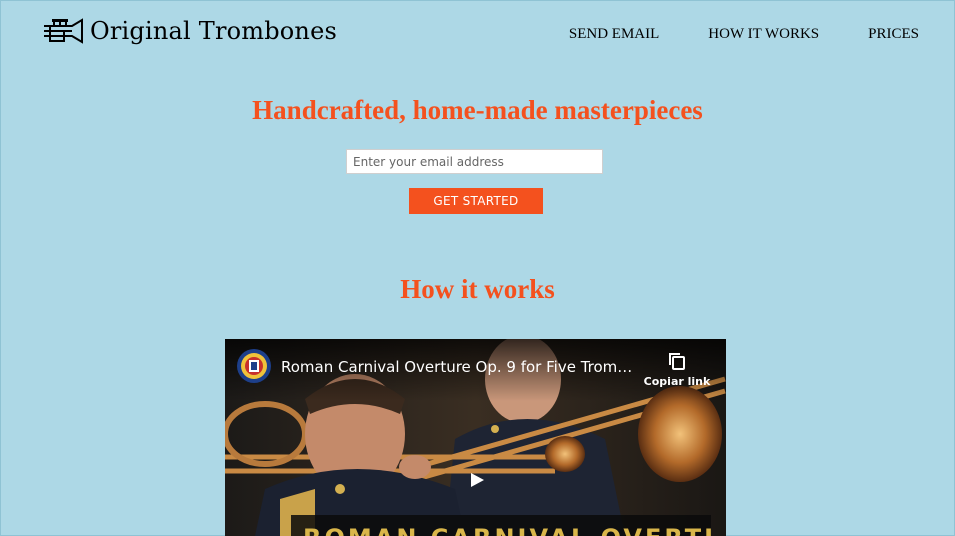 This screenshot has height=536, width=955. Describe the element at coordinates (763, 34) in the screenshot. I see `nav-how-it-works: HOW IT WORKS` at that location.